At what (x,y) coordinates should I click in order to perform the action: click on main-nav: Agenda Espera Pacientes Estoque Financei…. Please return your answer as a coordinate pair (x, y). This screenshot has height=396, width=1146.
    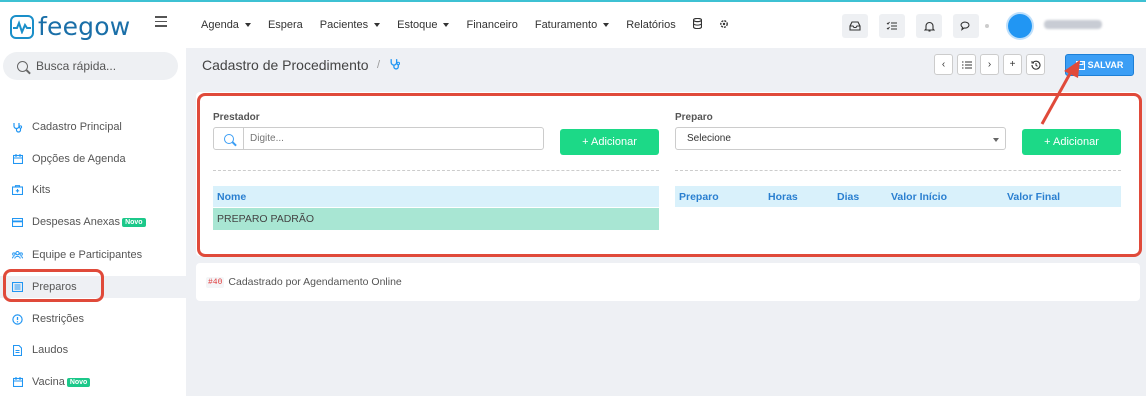
    Looking at the image, I should click on (473, 25).